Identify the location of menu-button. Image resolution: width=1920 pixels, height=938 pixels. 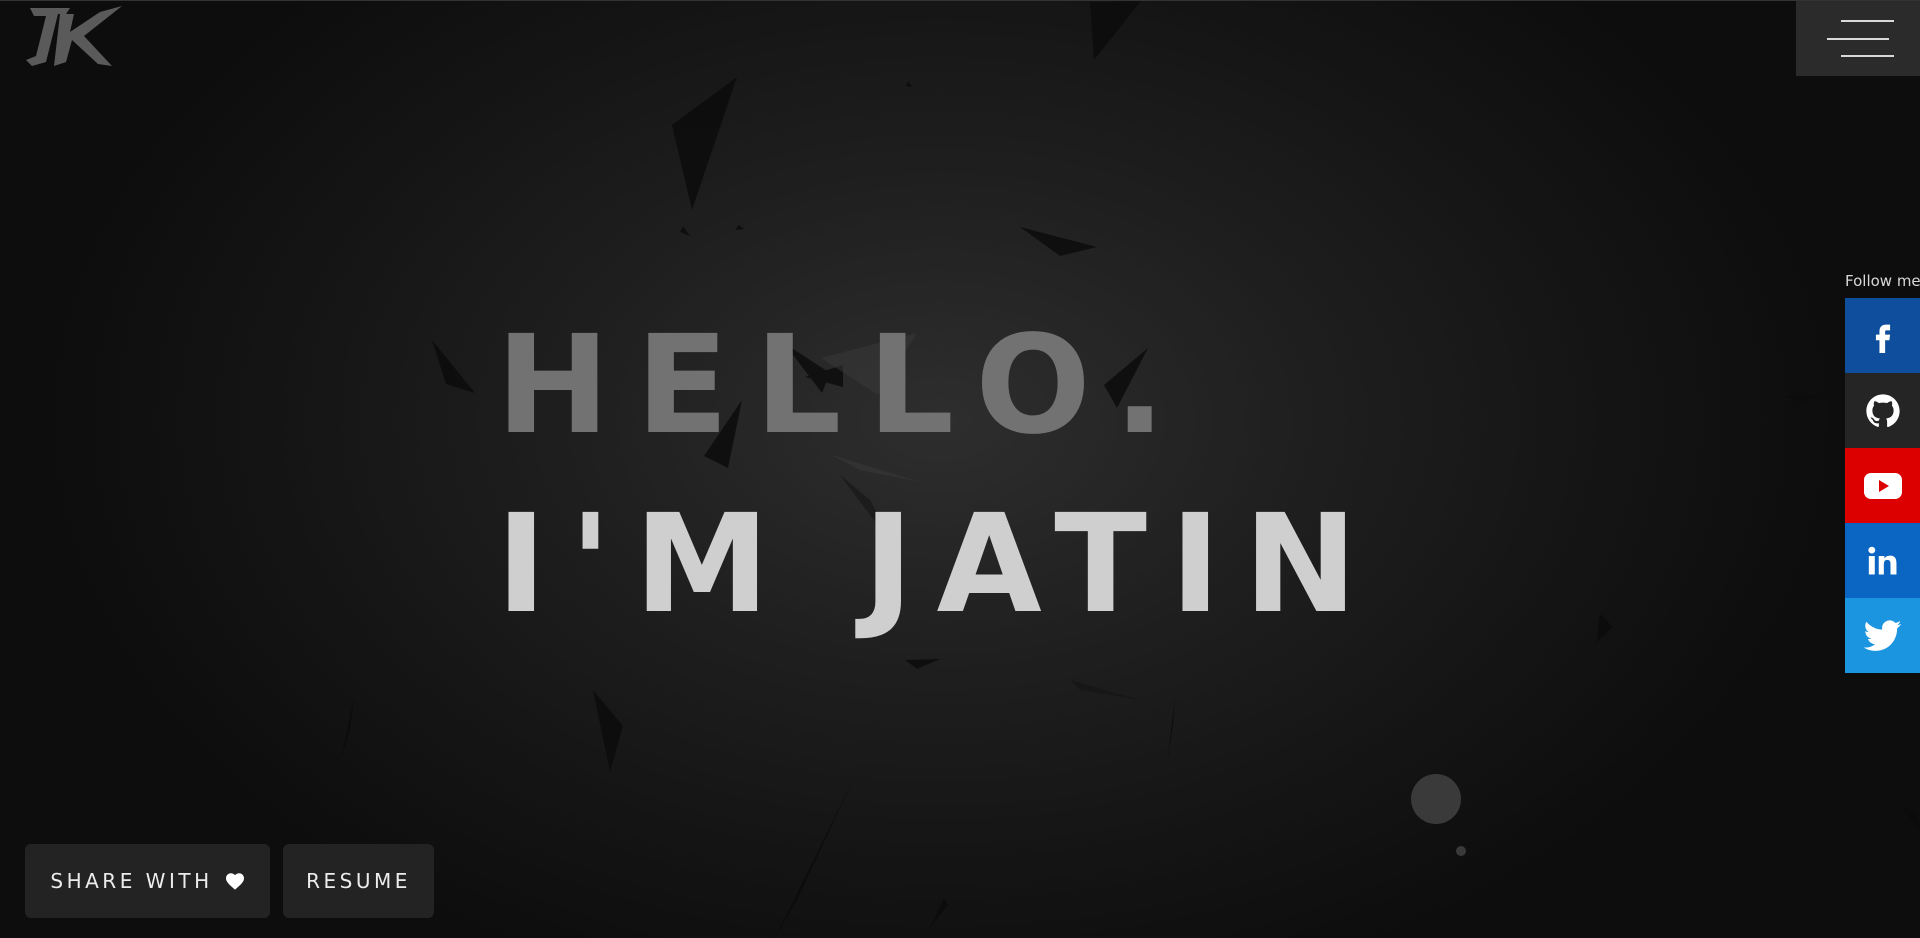
(1858, 38).